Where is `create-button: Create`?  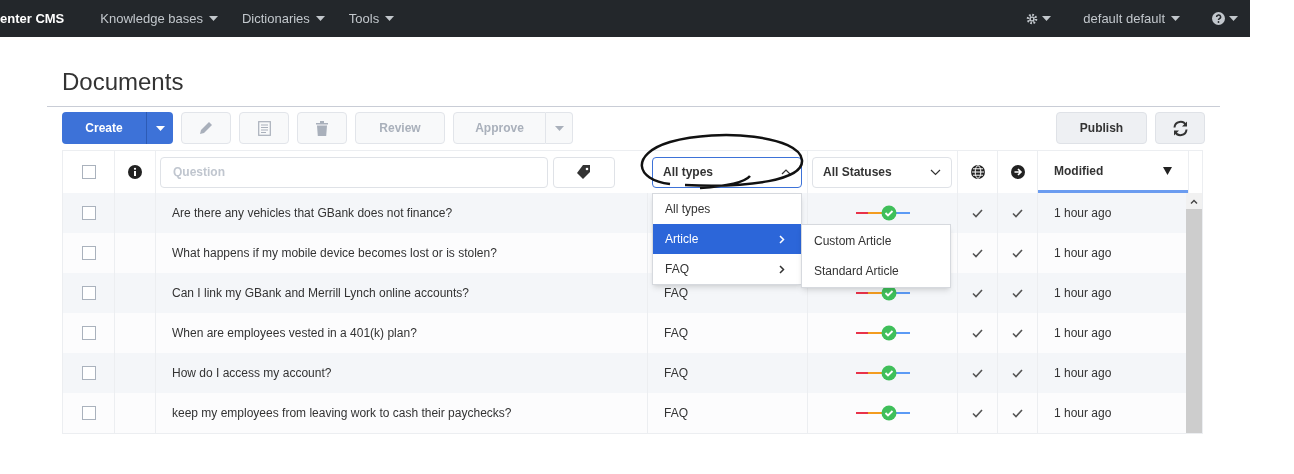 create-button: Create is located at coordinates (104, 128).